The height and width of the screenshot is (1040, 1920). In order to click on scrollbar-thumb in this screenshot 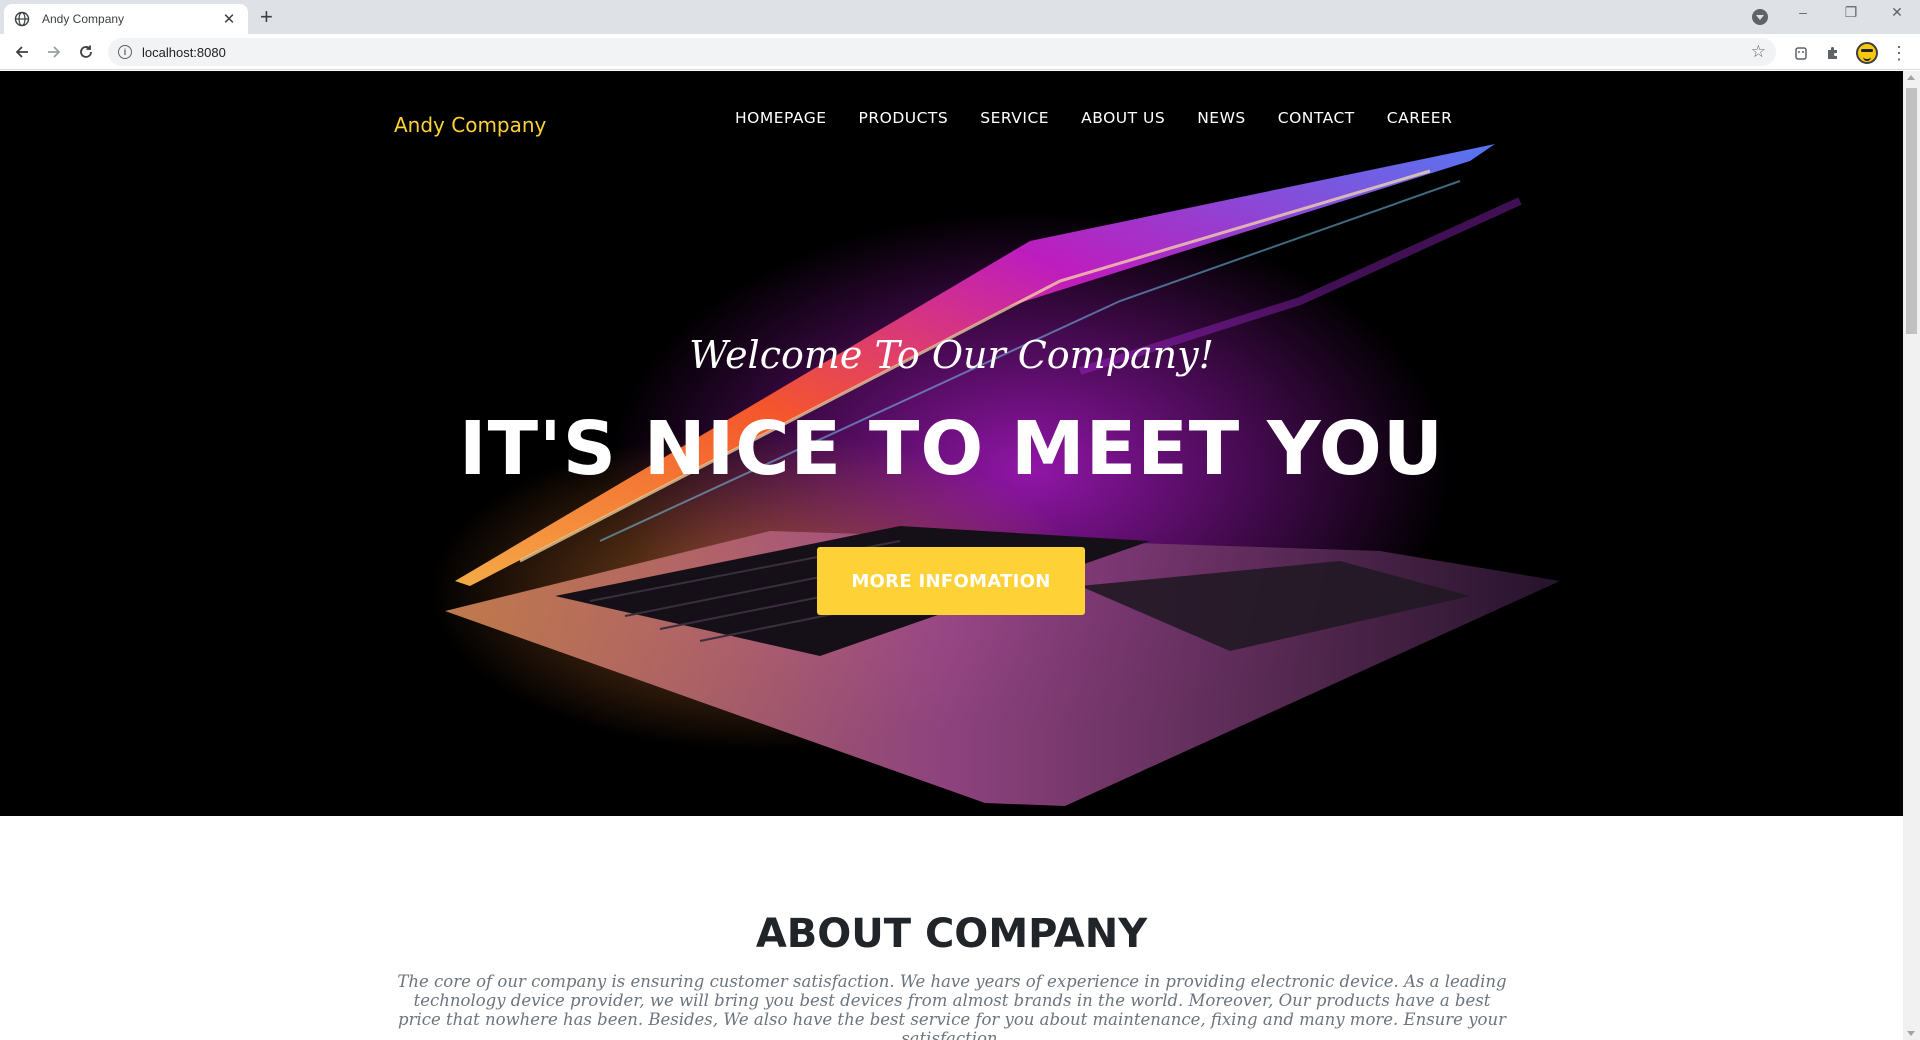, I will do `click(1911, 211)`.